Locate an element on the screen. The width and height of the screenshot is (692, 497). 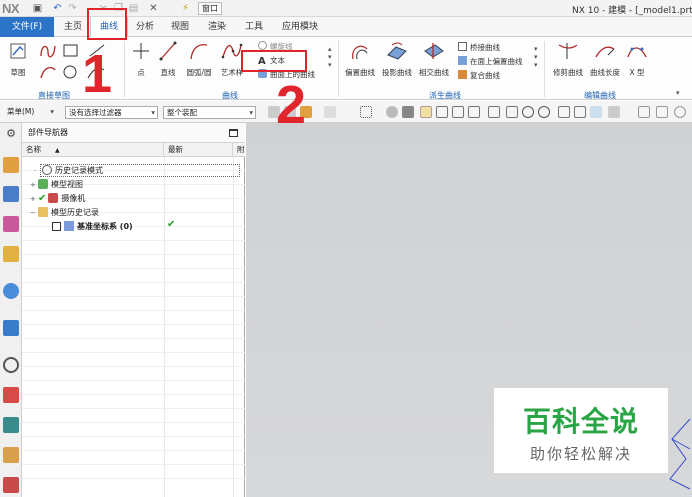
curve-length-button: 曲线长度 is located at coordinates (605, 59).